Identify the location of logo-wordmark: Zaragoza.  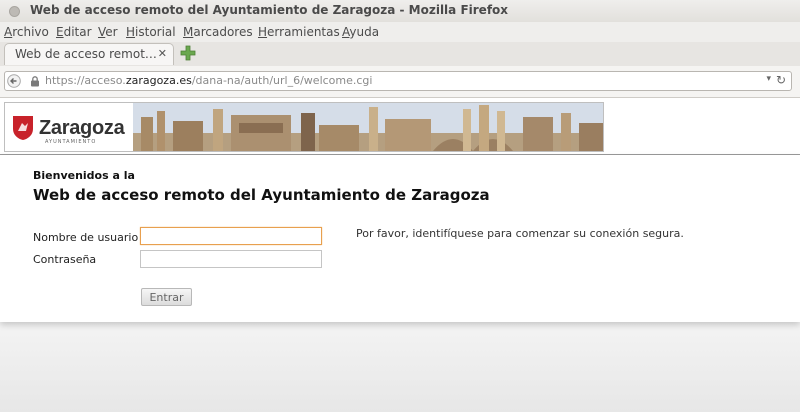
(82, 128).